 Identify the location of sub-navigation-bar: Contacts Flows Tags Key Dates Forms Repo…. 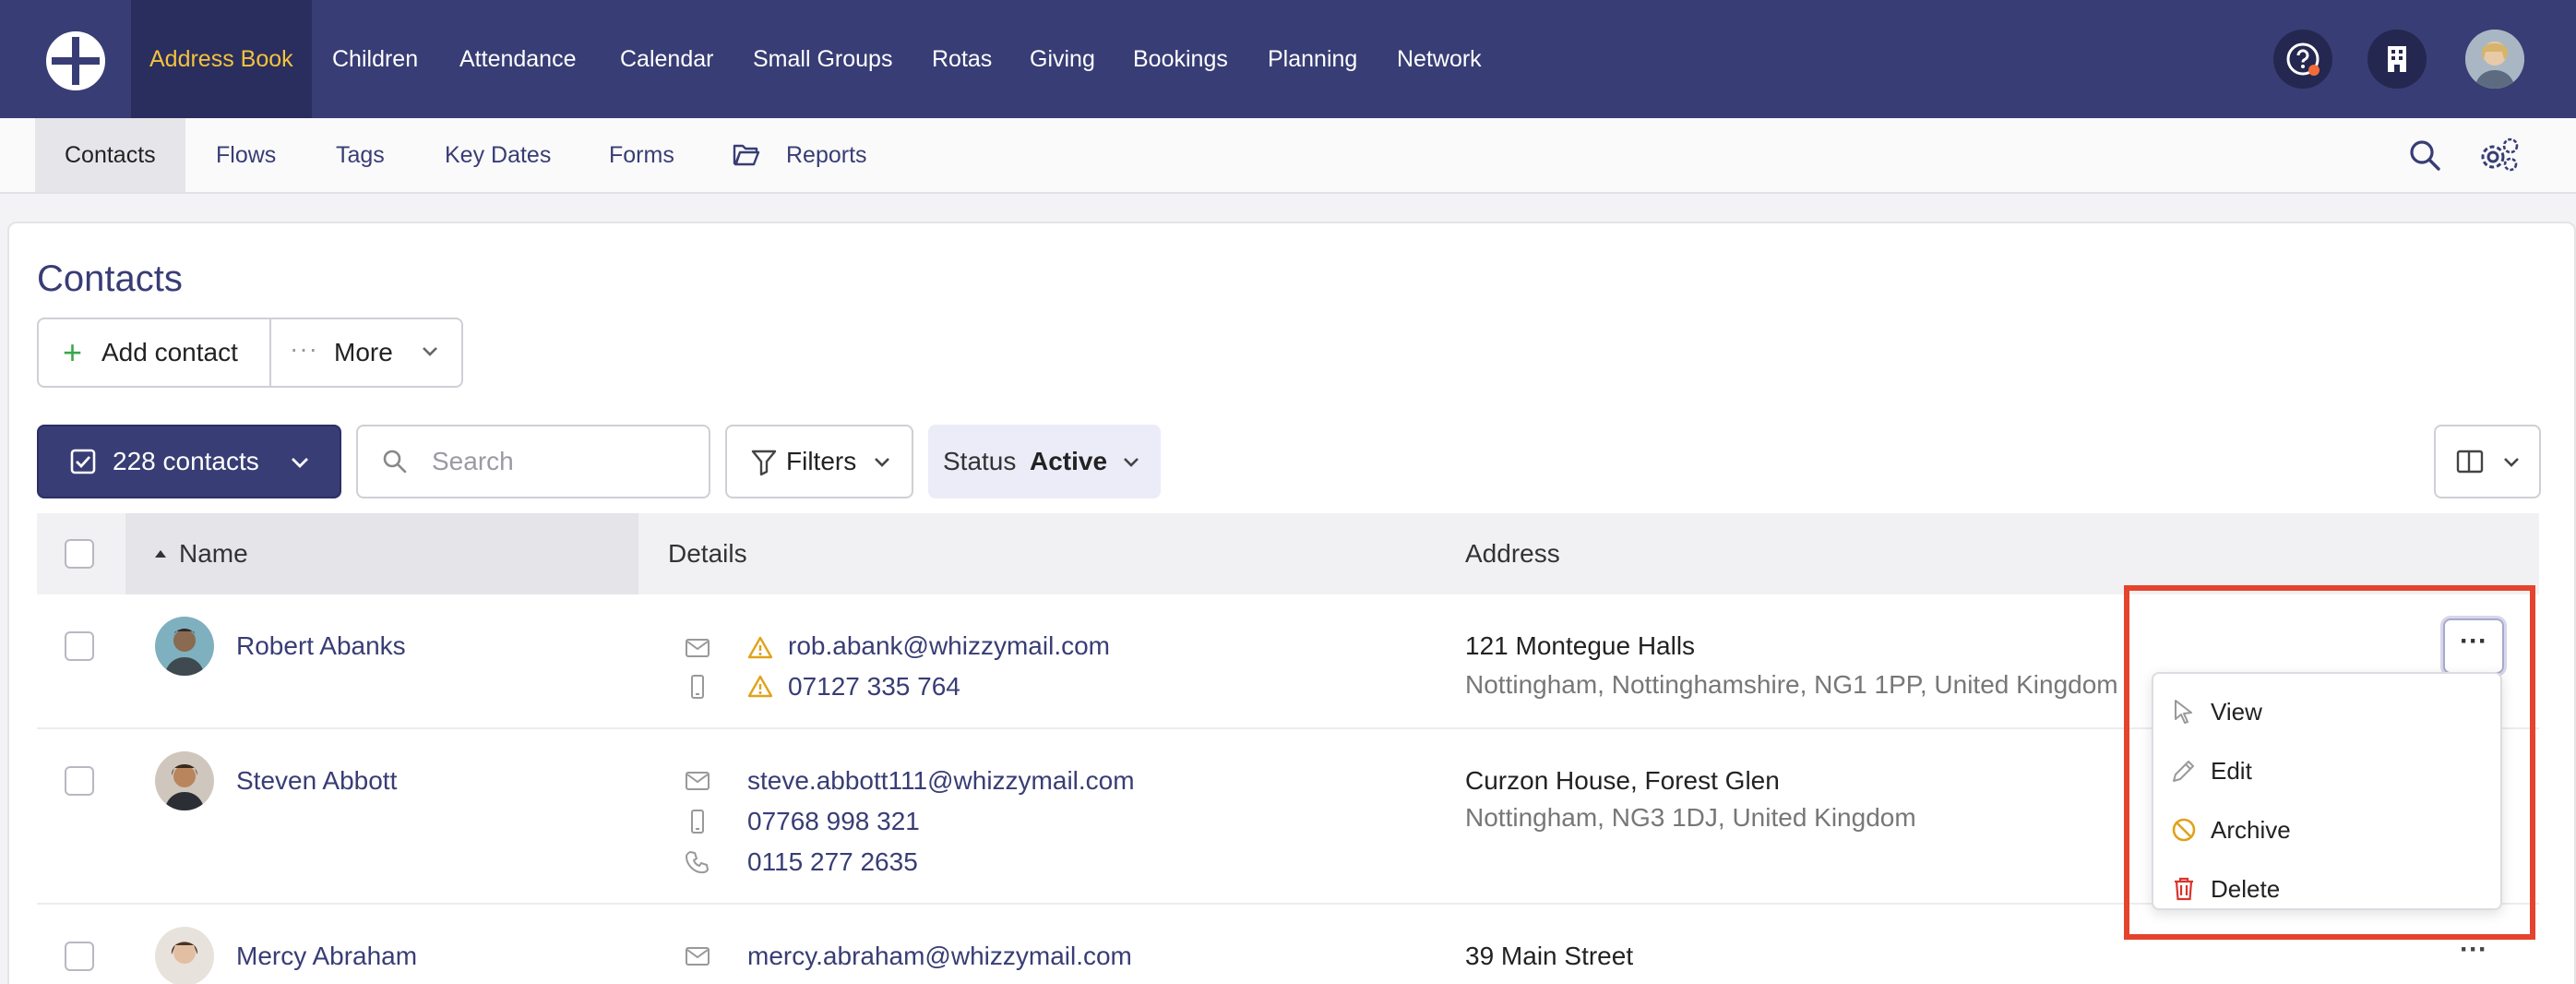
(1288, 156).